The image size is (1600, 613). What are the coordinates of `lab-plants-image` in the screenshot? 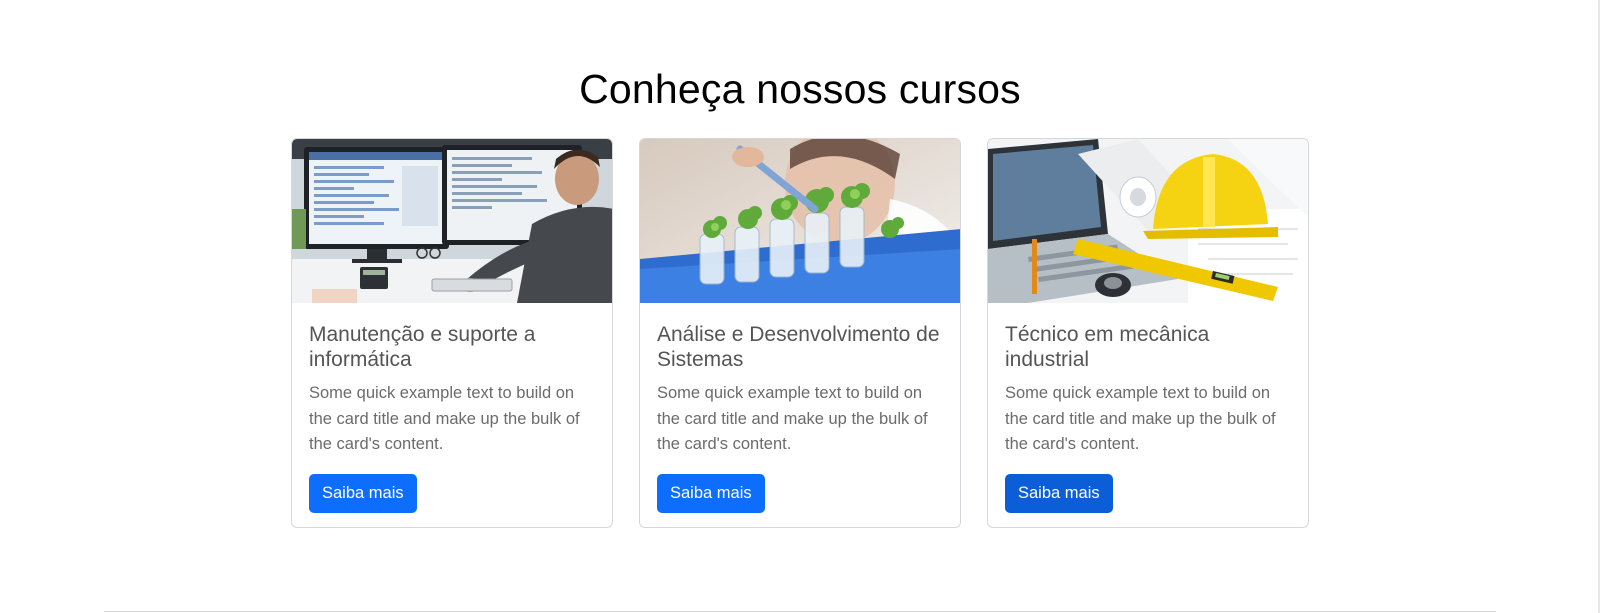 It's located at (800, 221).